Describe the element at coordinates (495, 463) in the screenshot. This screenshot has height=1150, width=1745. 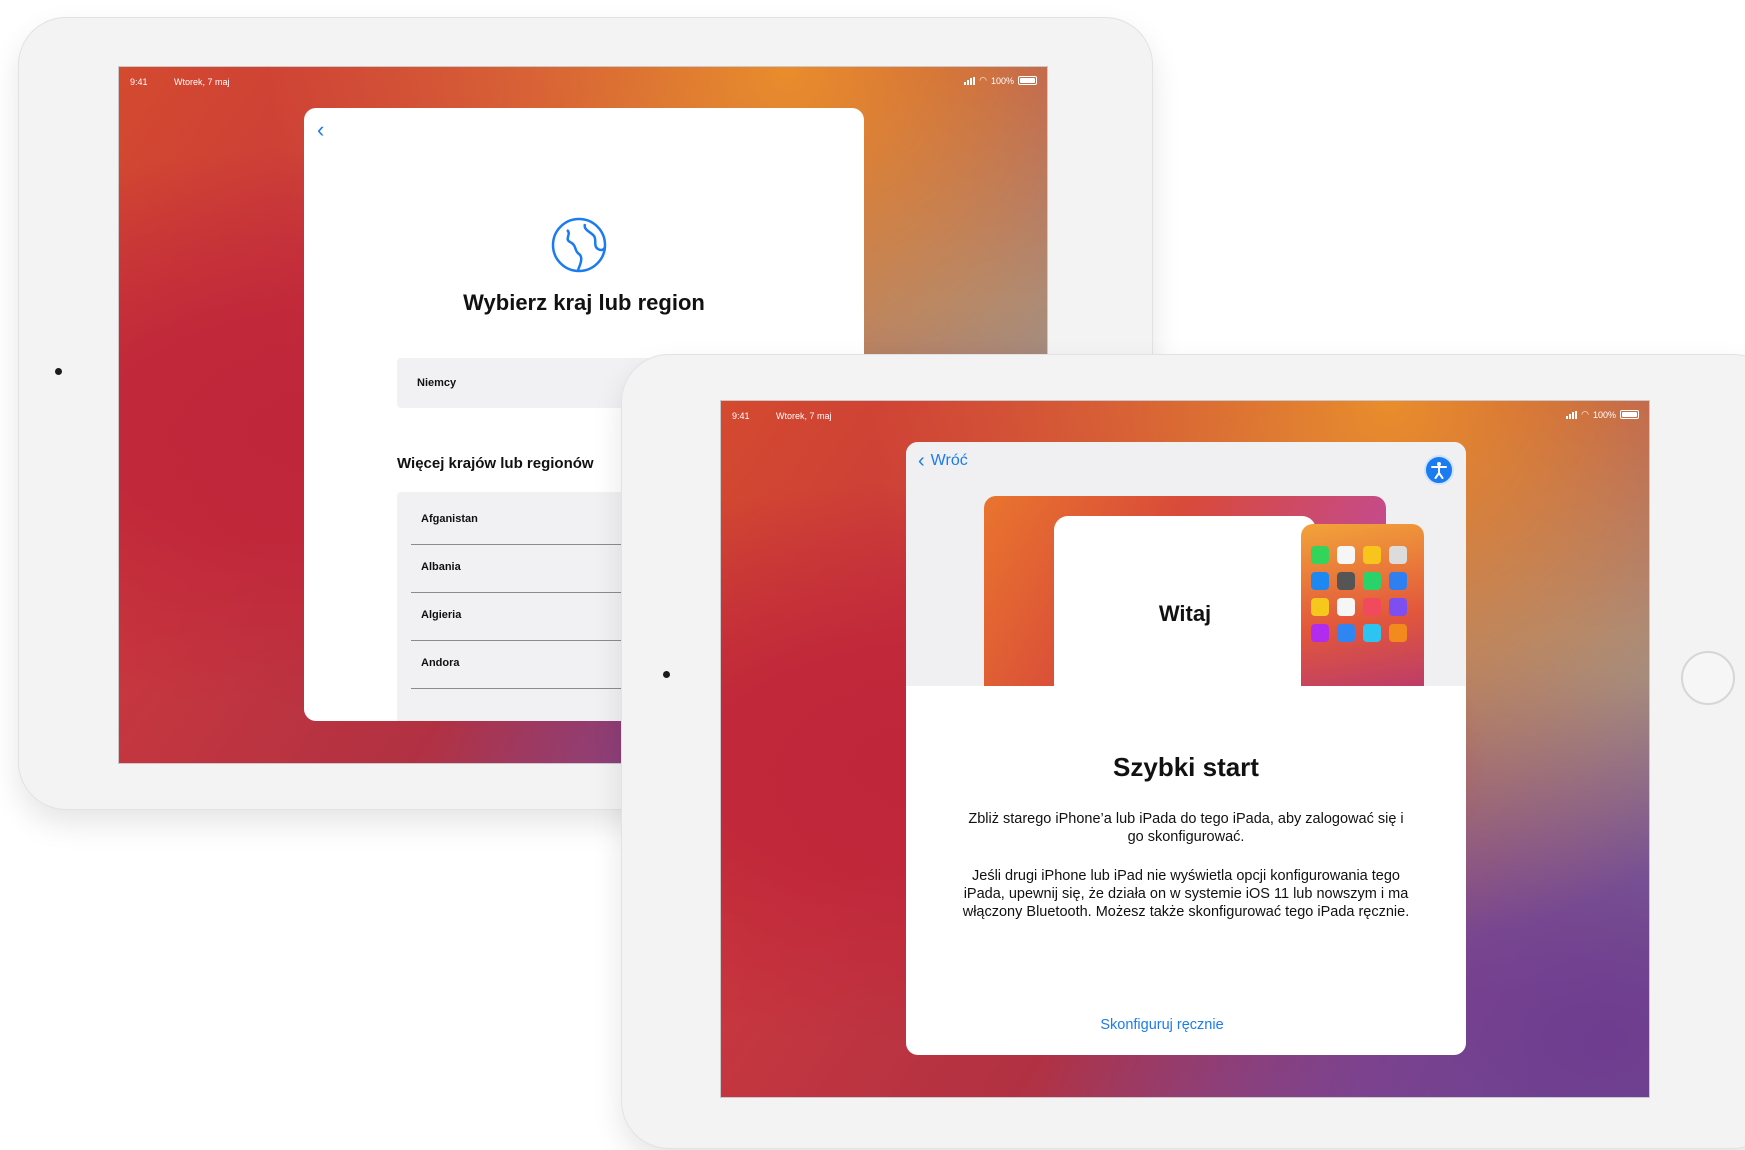
I see `more-countries-header: Więcej krajów lub regionów` at that location.